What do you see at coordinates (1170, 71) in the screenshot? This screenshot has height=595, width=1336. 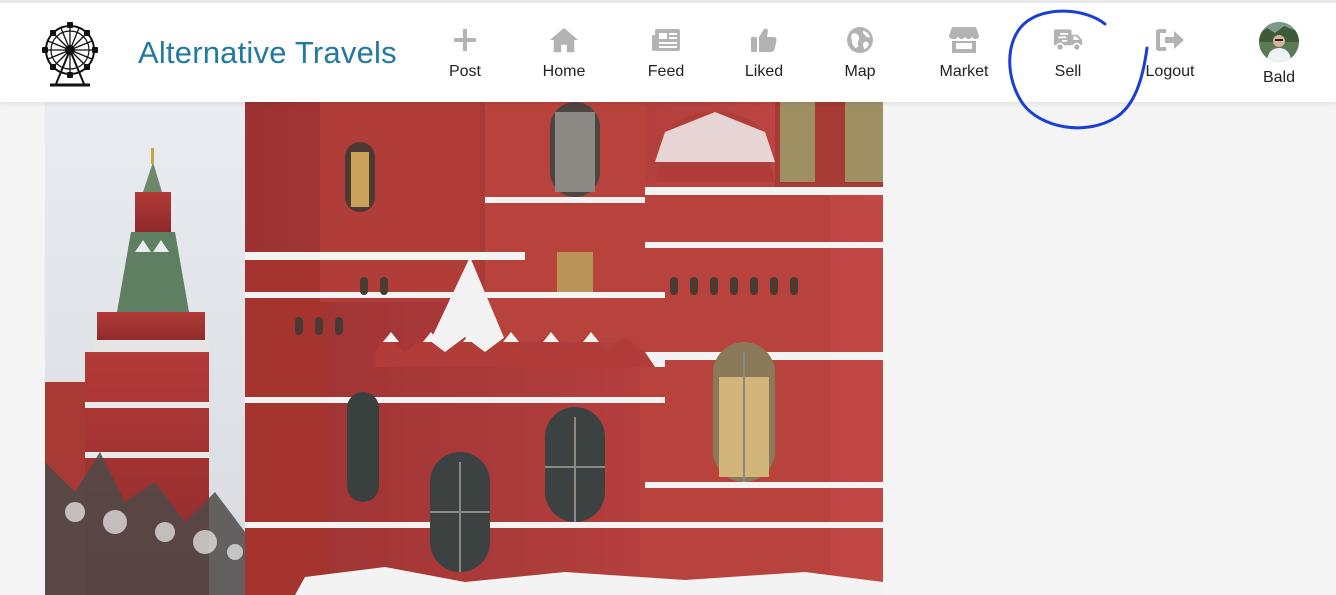 I see `nav-label-logout: Logout` at bounding box center [1170, 71].